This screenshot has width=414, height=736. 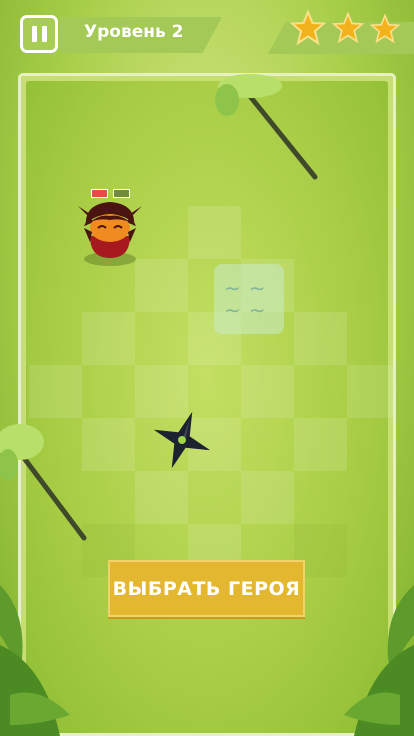 What do you see at coordinates (34, 34) in the screenshot?
I see `pause-icon` at bounding box center [34, 34].